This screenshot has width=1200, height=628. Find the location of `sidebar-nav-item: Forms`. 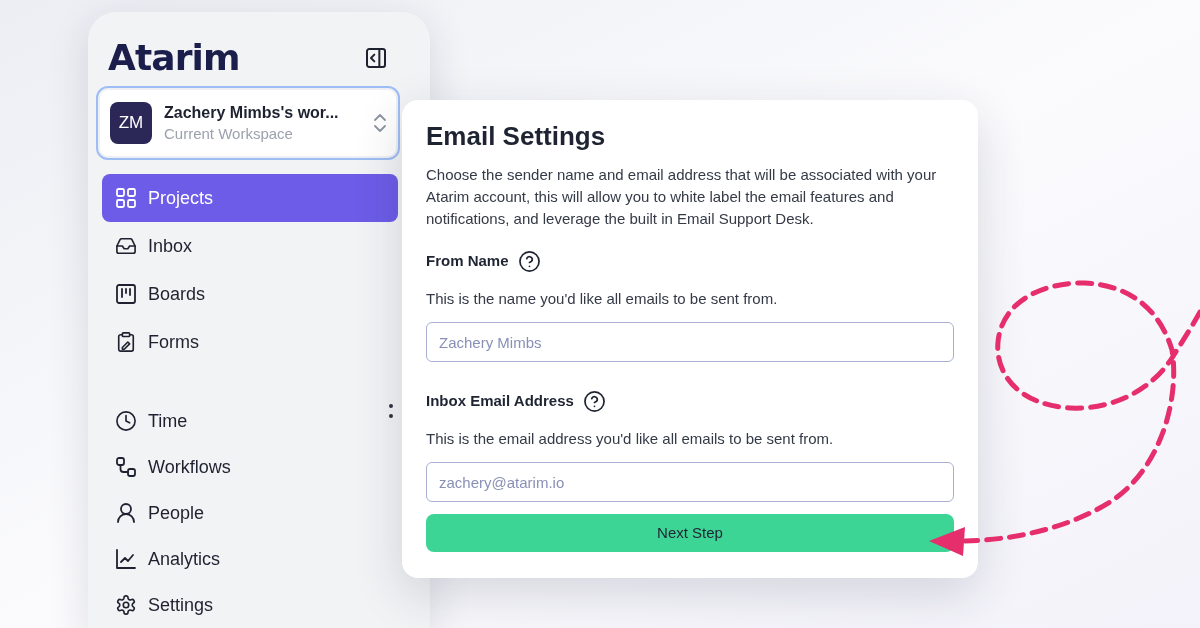

sidebar-nav-item: Forms is located at coordinates (250, 342).